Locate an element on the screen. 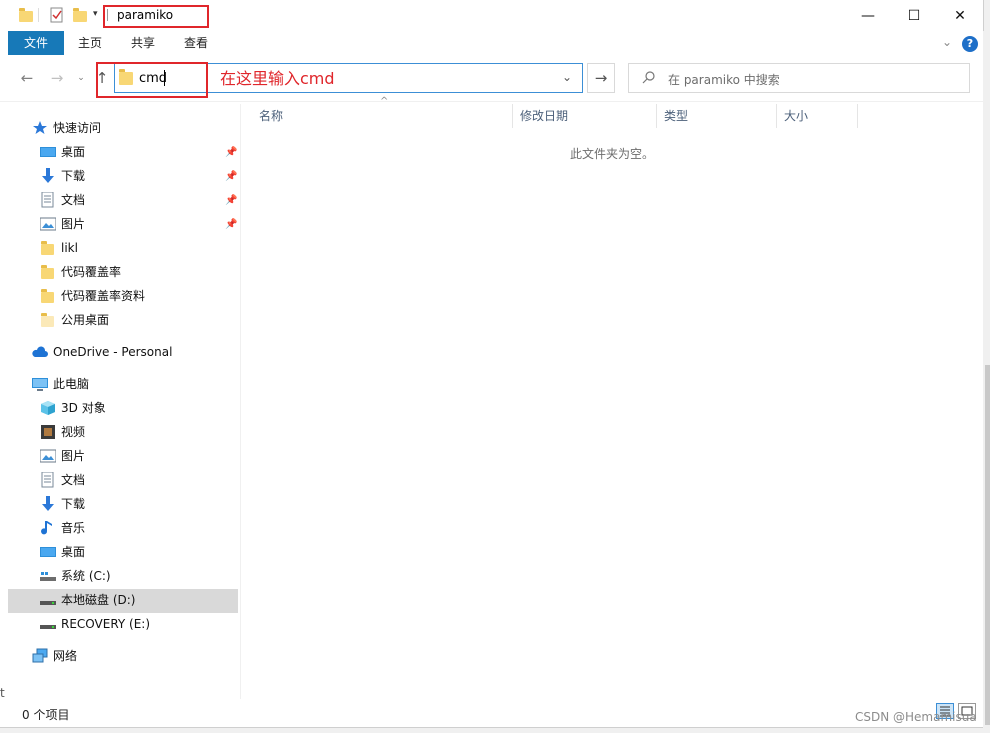 This screenshot has height=733, width=990. forward-arrow-icon: → is located at coordinates (57, 78).